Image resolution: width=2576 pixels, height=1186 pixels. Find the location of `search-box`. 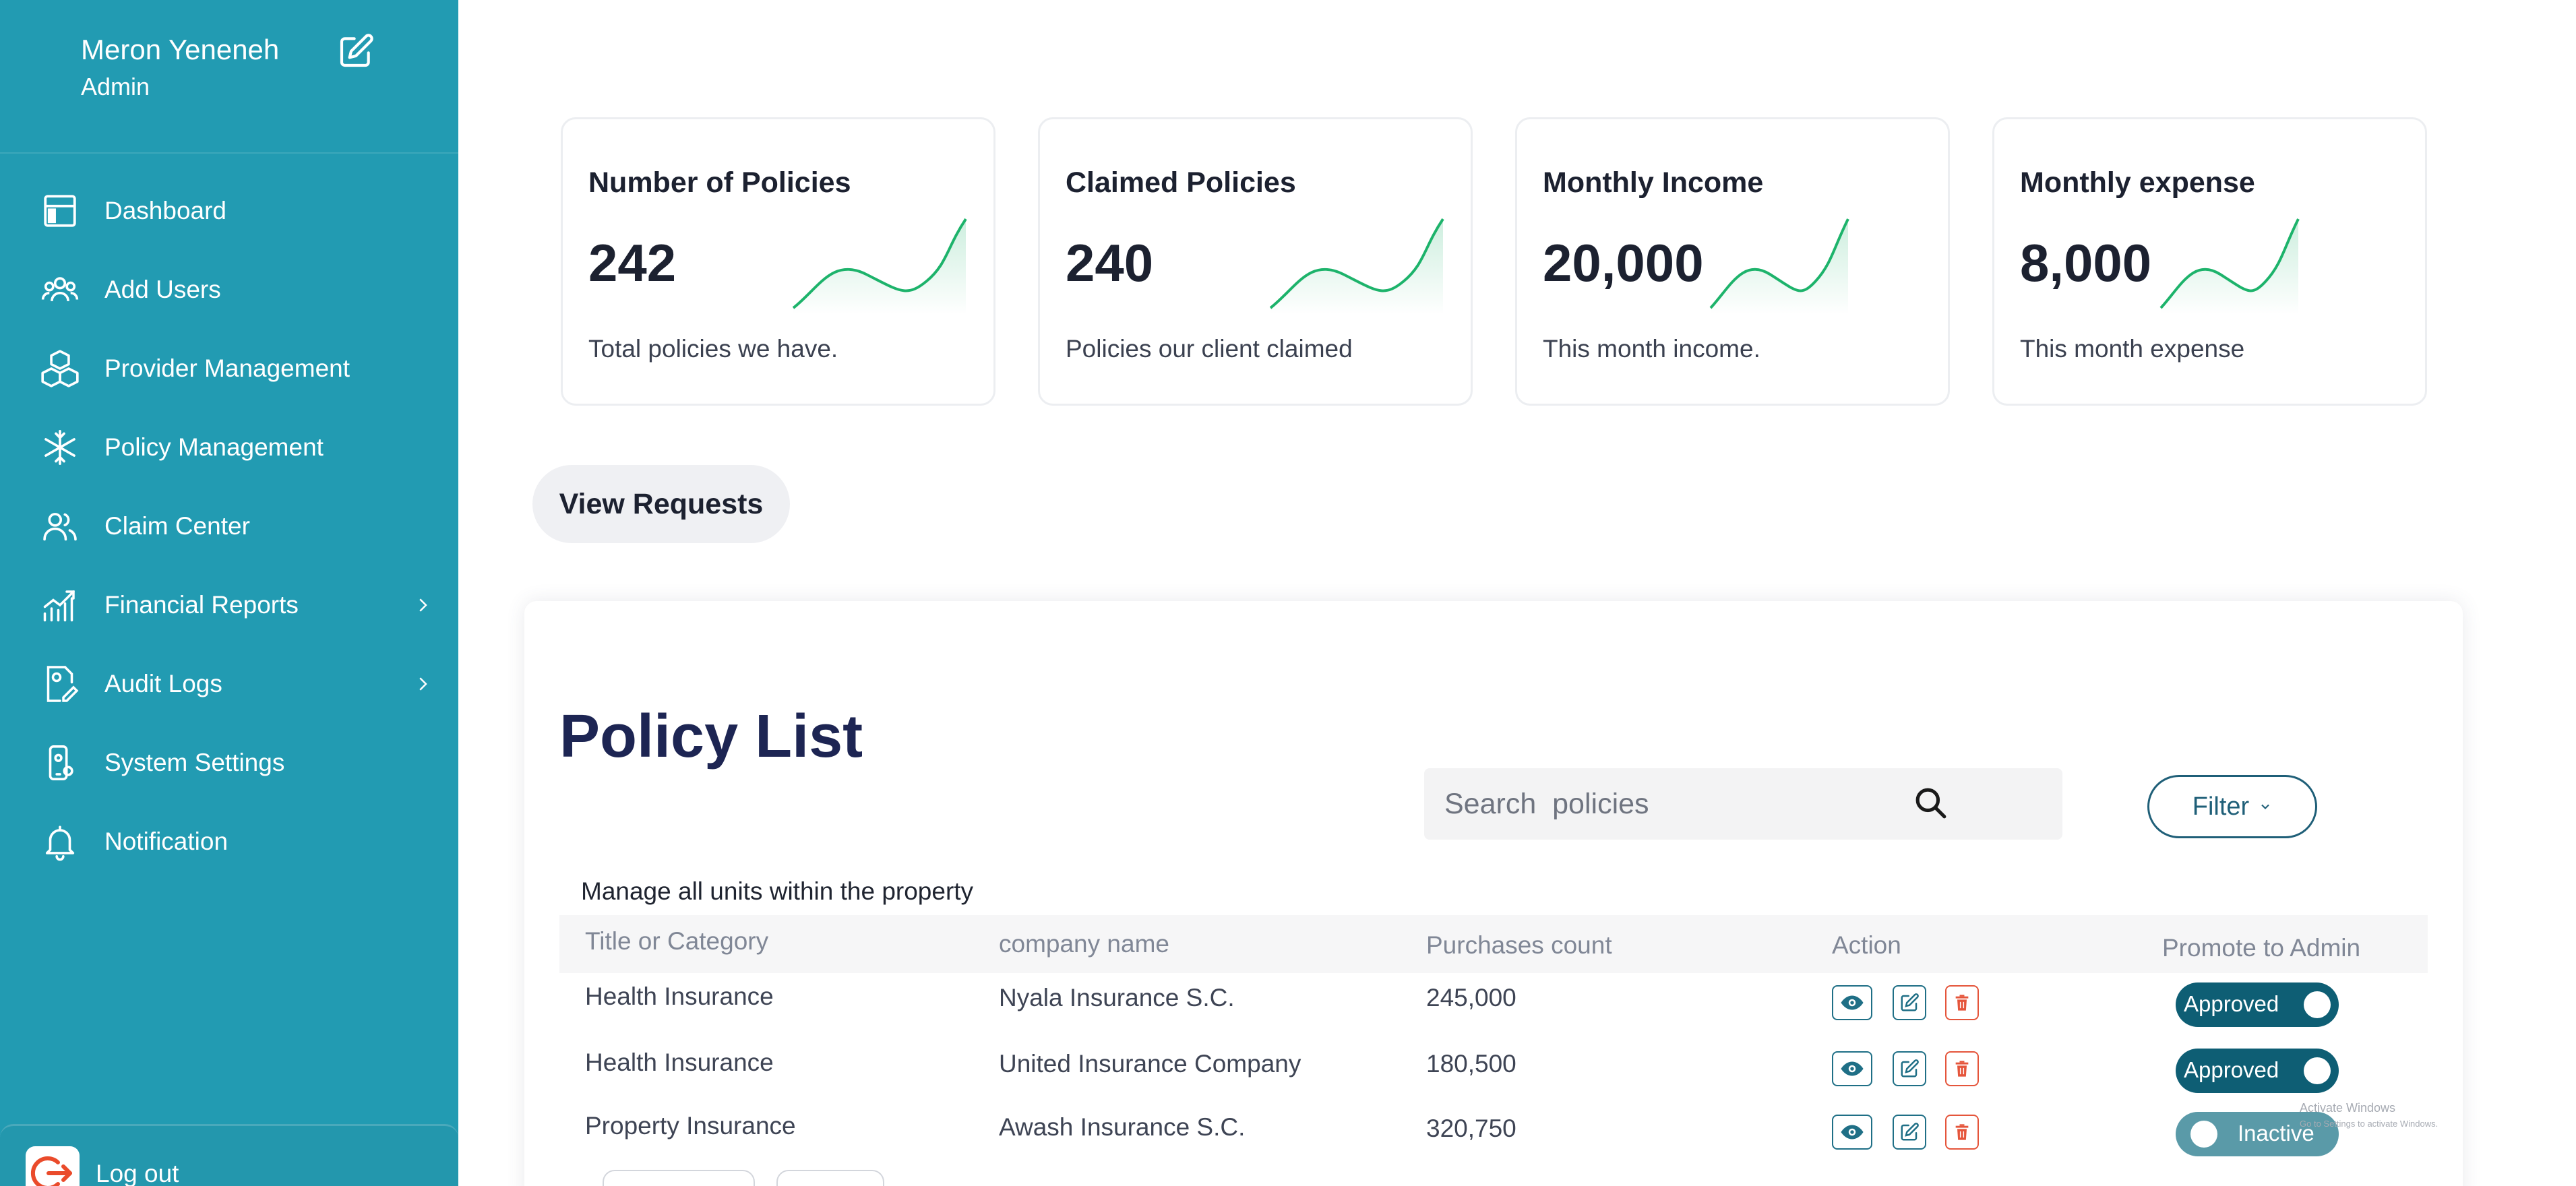

search-box is located at coordinates (1743, 804).